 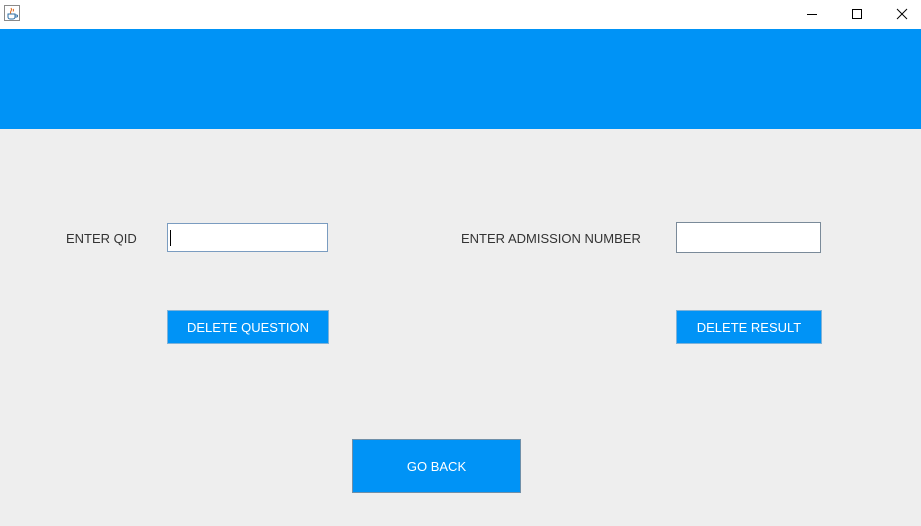 I want to click on admission-number-input, so click(x=748, y=237).